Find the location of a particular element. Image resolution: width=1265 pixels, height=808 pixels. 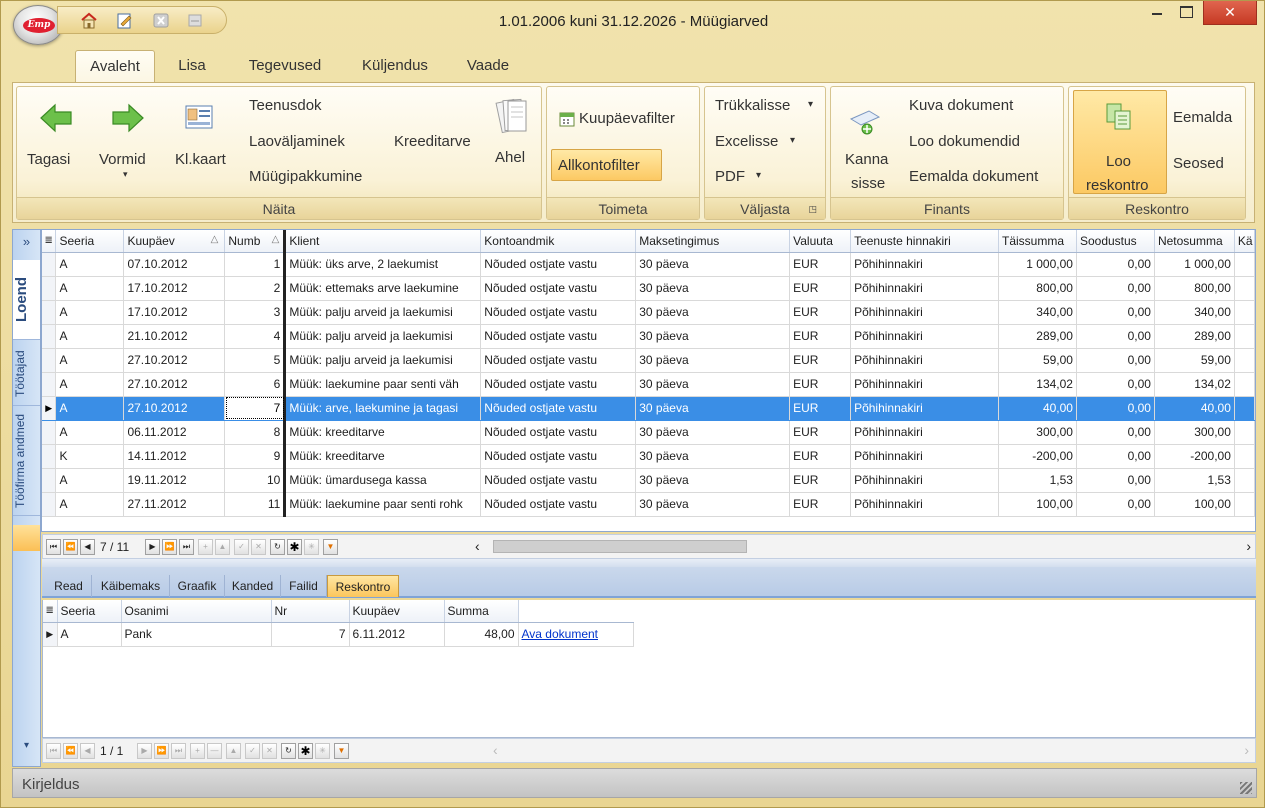

next-record-button: ▶ is located at coordinates (144, 751).